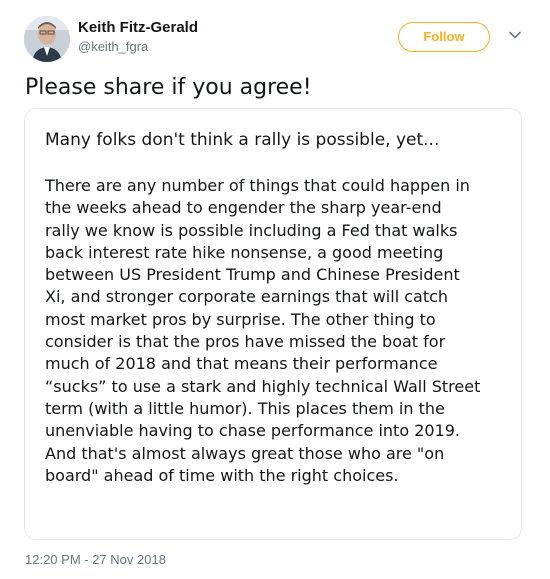 The width and height of the screenshot is (550, 579). I want to click on author-handle: @keith_fgra, so click(138, 47).